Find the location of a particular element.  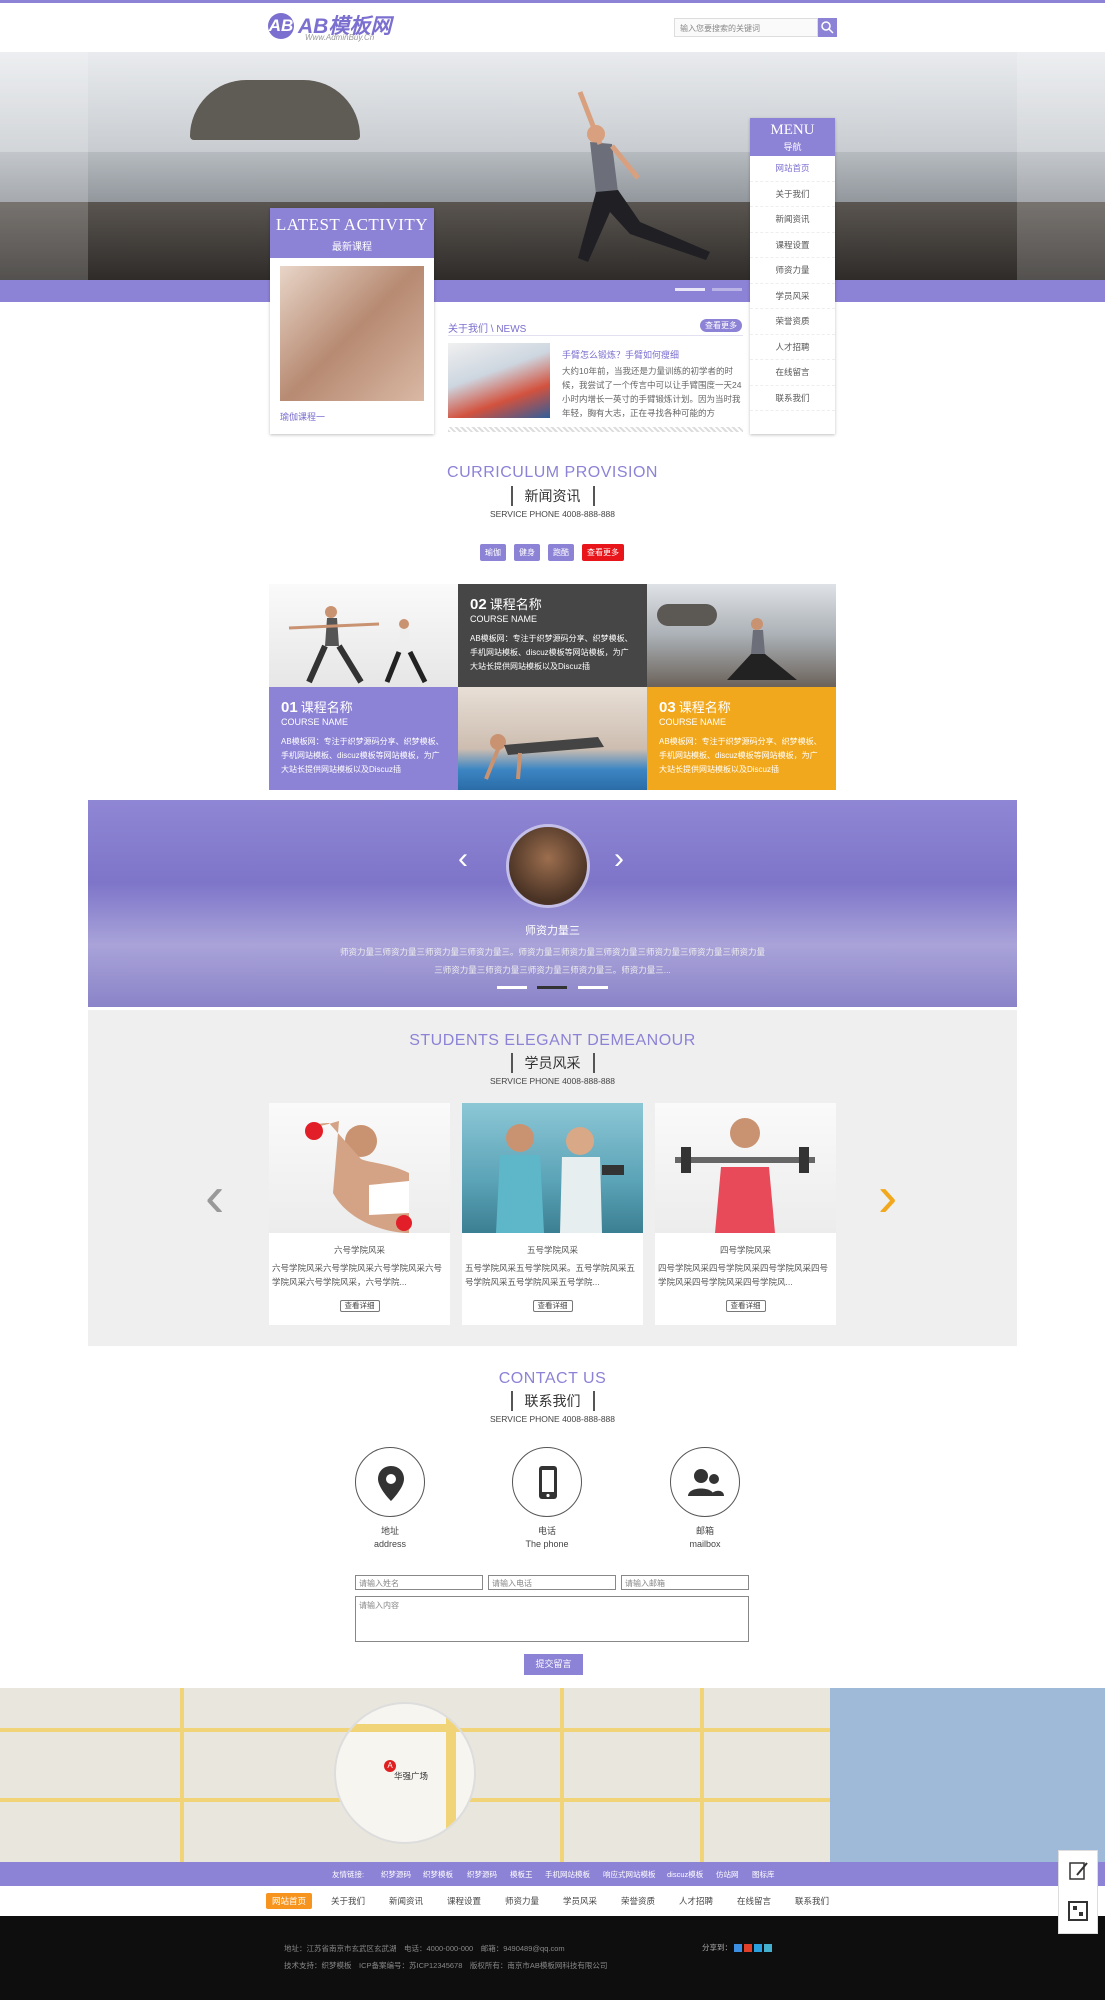

submit-button: 提交留言 is located at coordinates (553, 1664).